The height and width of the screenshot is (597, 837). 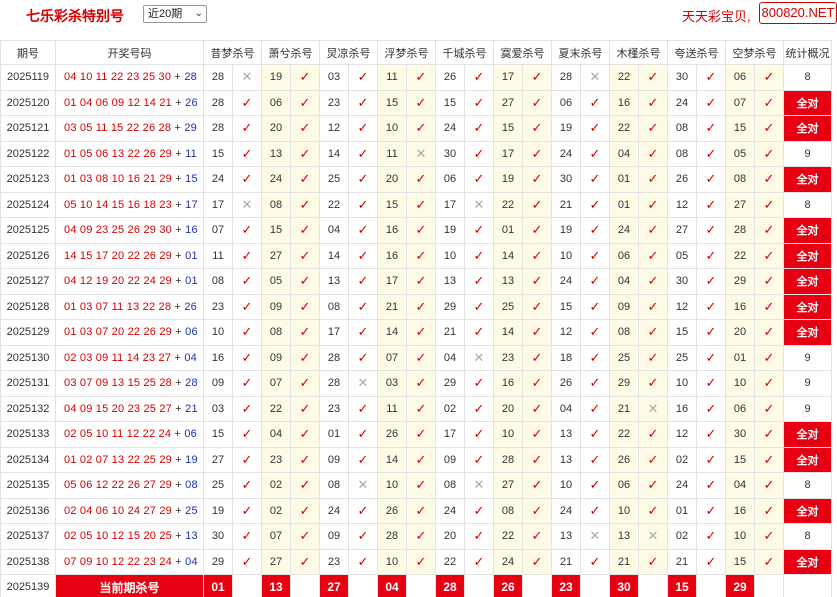 I want to click on special-number: 01, so click(x=191, y=281).